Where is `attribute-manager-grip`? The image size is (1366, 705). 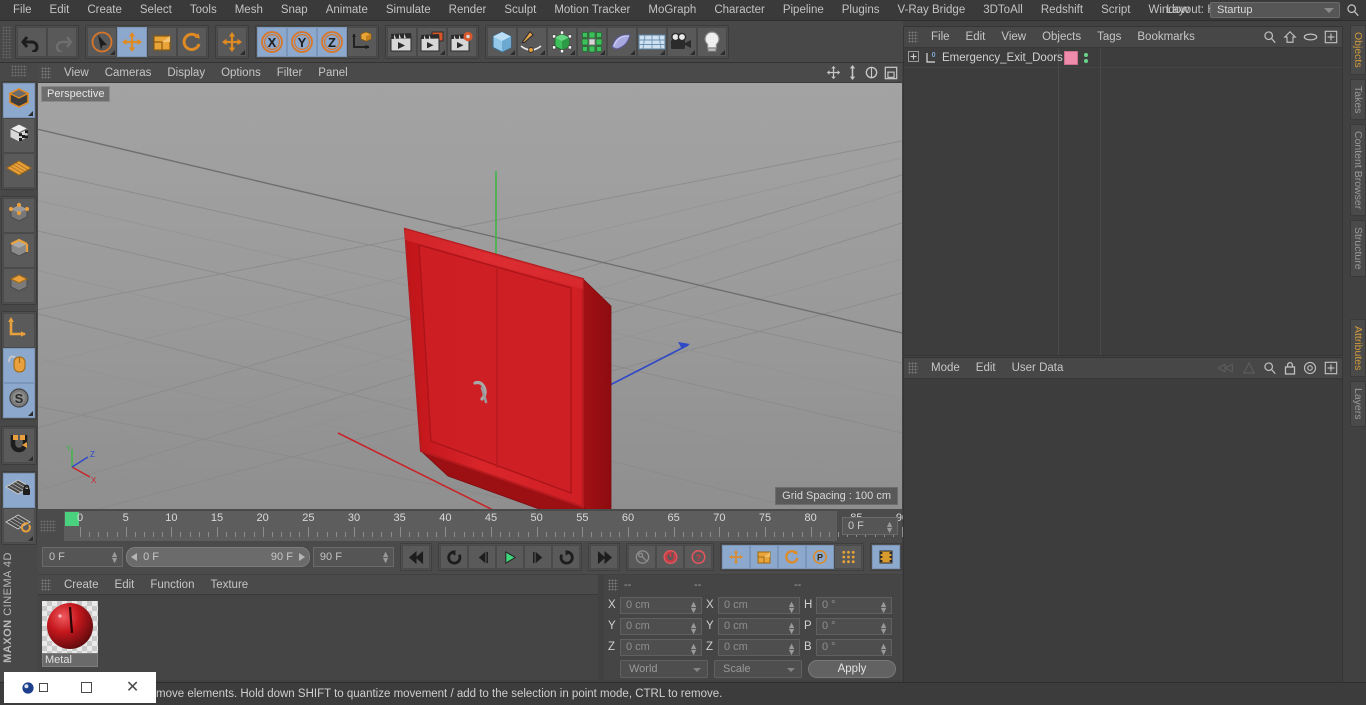 attribute-manager-grip is located at coordinates (913, 368).